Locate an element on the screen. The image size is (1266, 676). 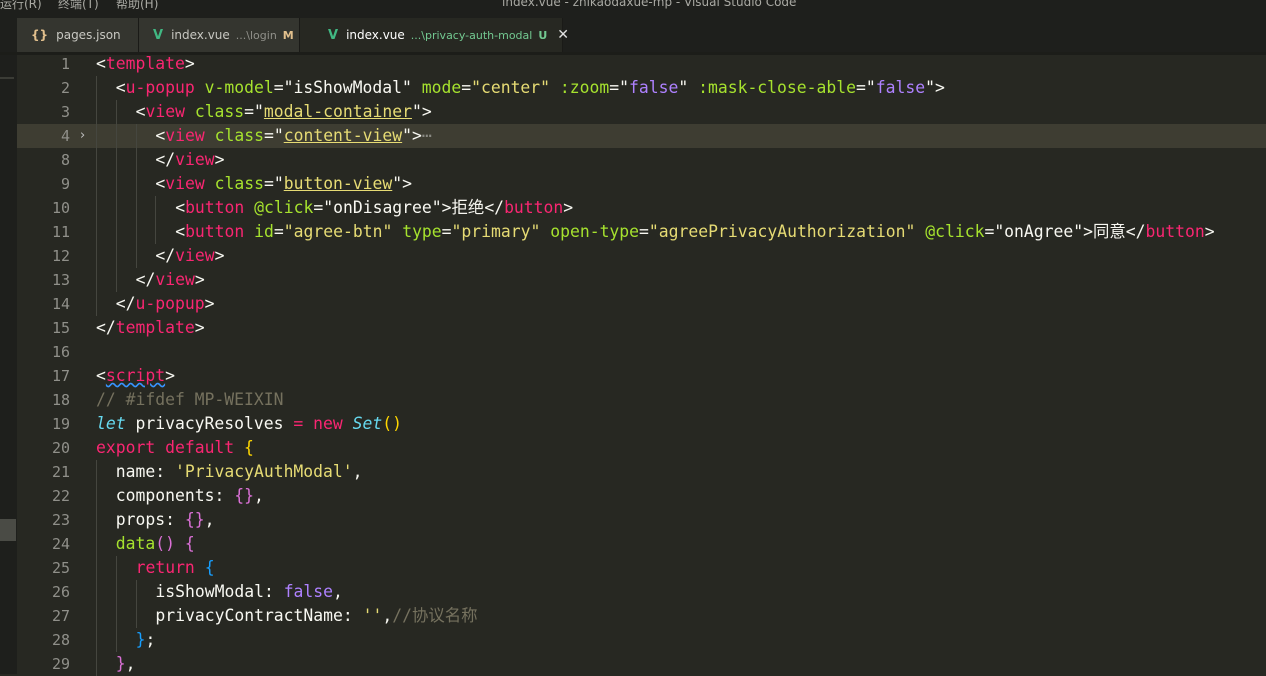
code-text: return { is located at coordinates (175, 568).